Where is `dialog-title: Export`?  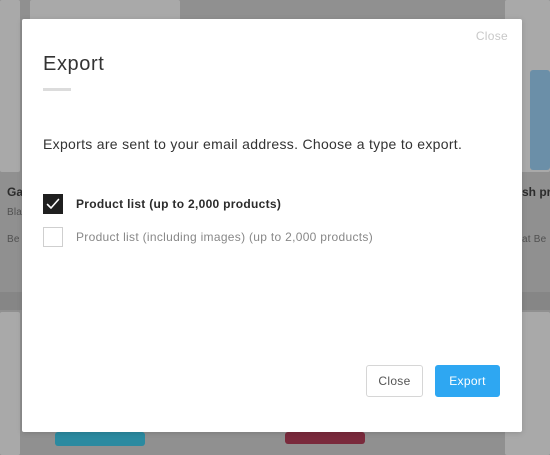 dialog-title: Export is located at coordinates (74, 64).